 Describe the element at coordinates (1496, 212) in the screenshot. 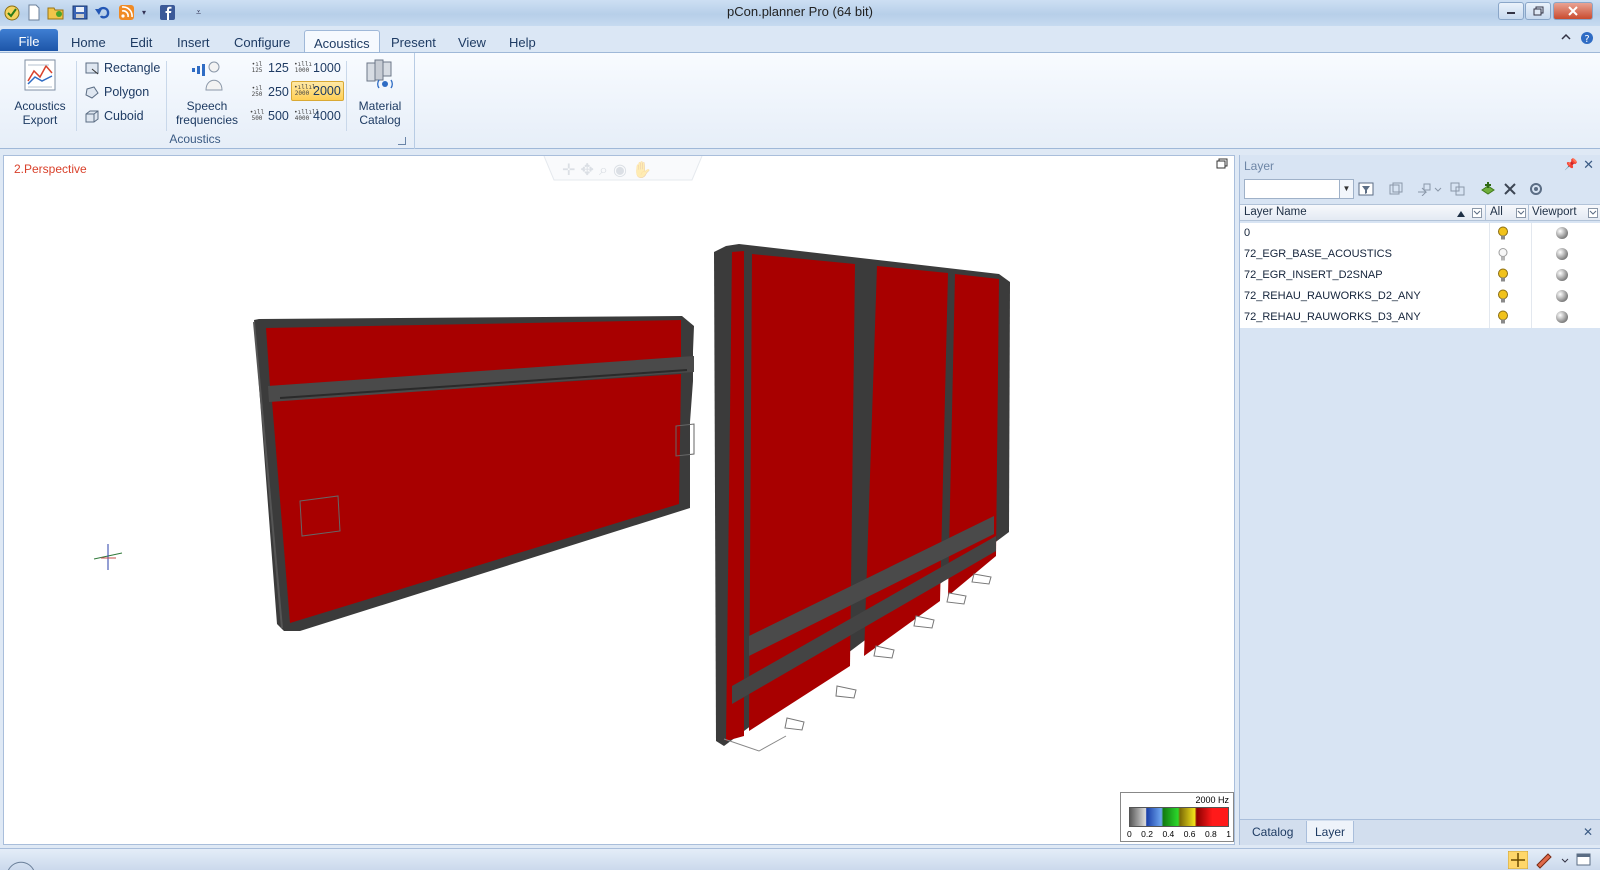

I see `column-all: All` at that location.